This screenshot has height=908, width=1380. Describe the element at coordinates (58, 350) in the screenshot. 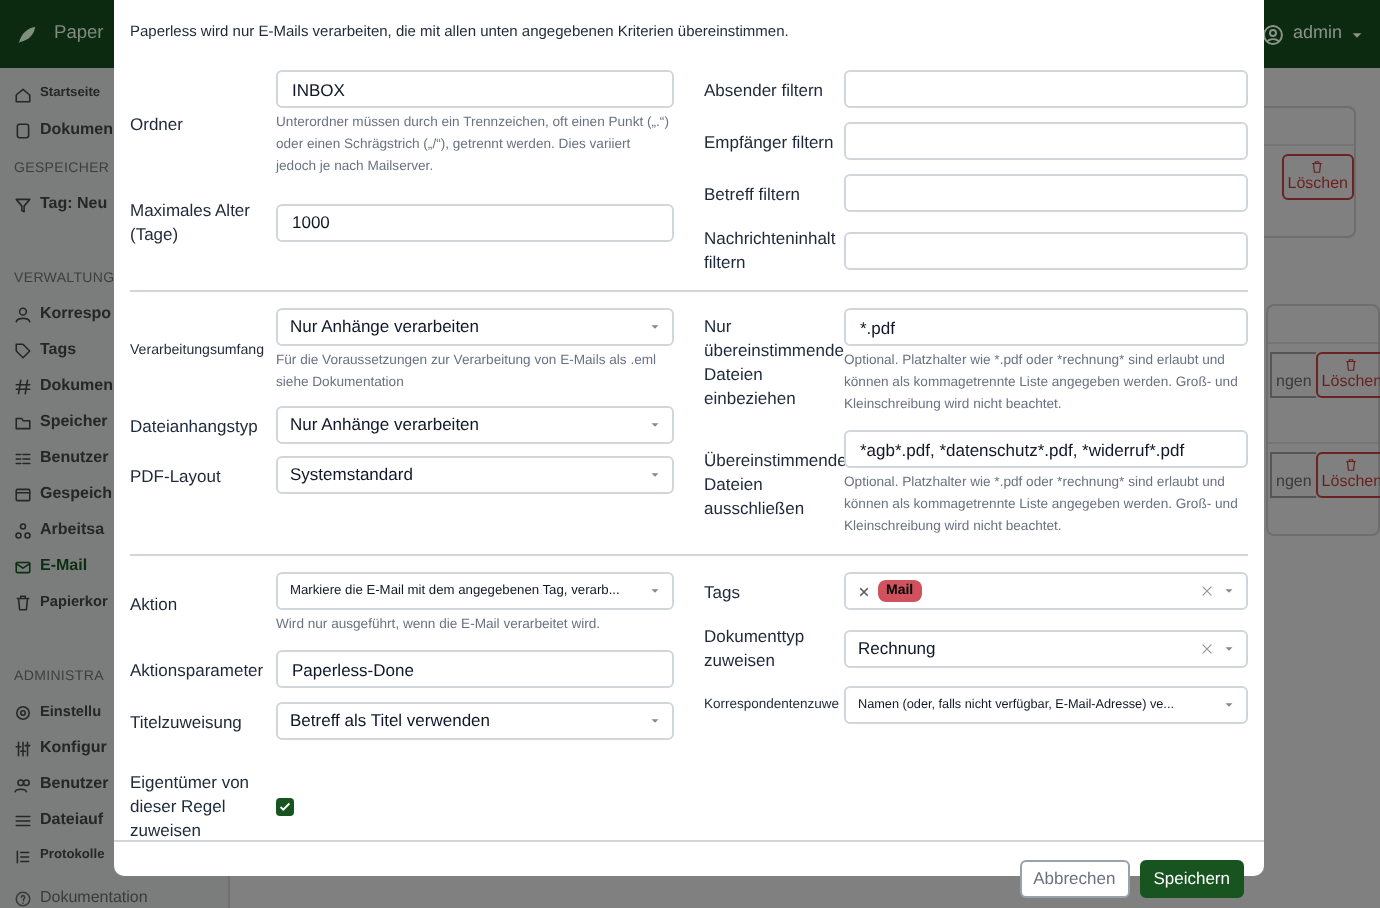

I see `sidebar-item: Tags` at that location.